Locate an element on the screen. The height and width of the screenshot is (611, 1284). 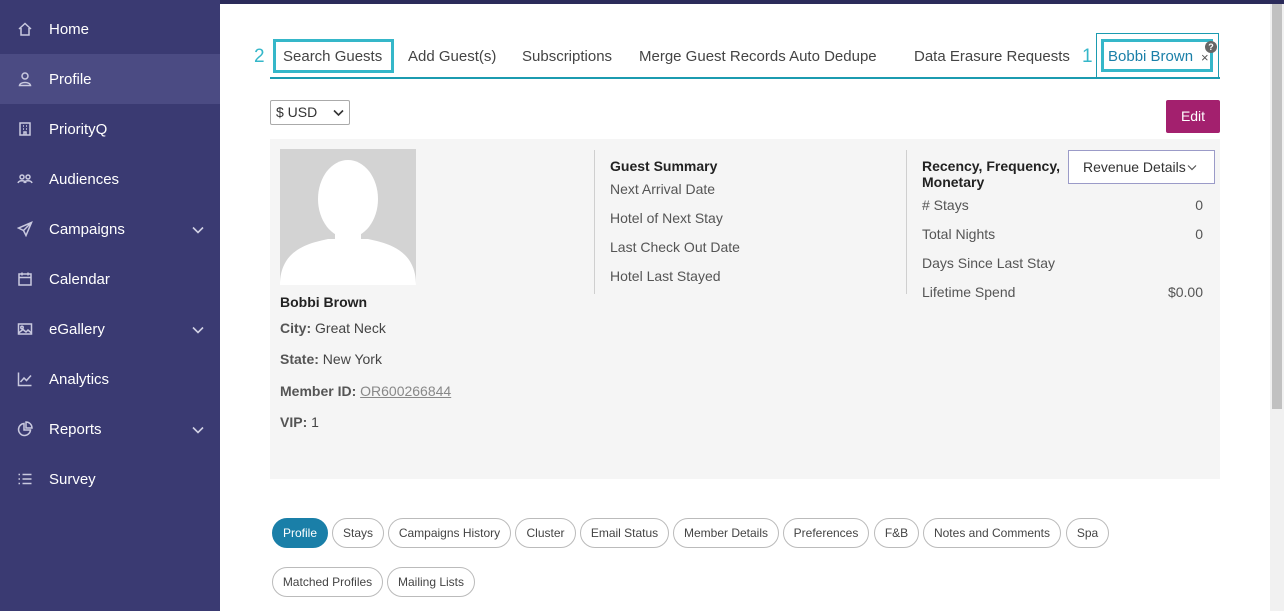
guest-vip: VIP: 1 is located at coordinates (299, 422).